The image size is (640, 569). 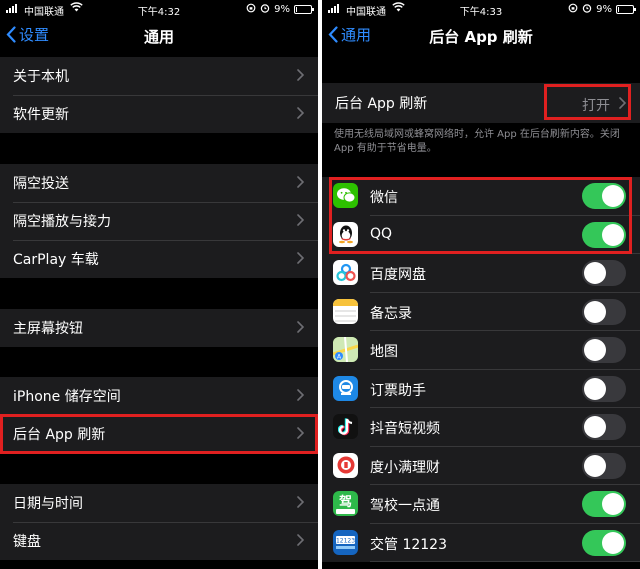 I want to click on app-refresh-row: 备忘录, so click(x=481, y=312).